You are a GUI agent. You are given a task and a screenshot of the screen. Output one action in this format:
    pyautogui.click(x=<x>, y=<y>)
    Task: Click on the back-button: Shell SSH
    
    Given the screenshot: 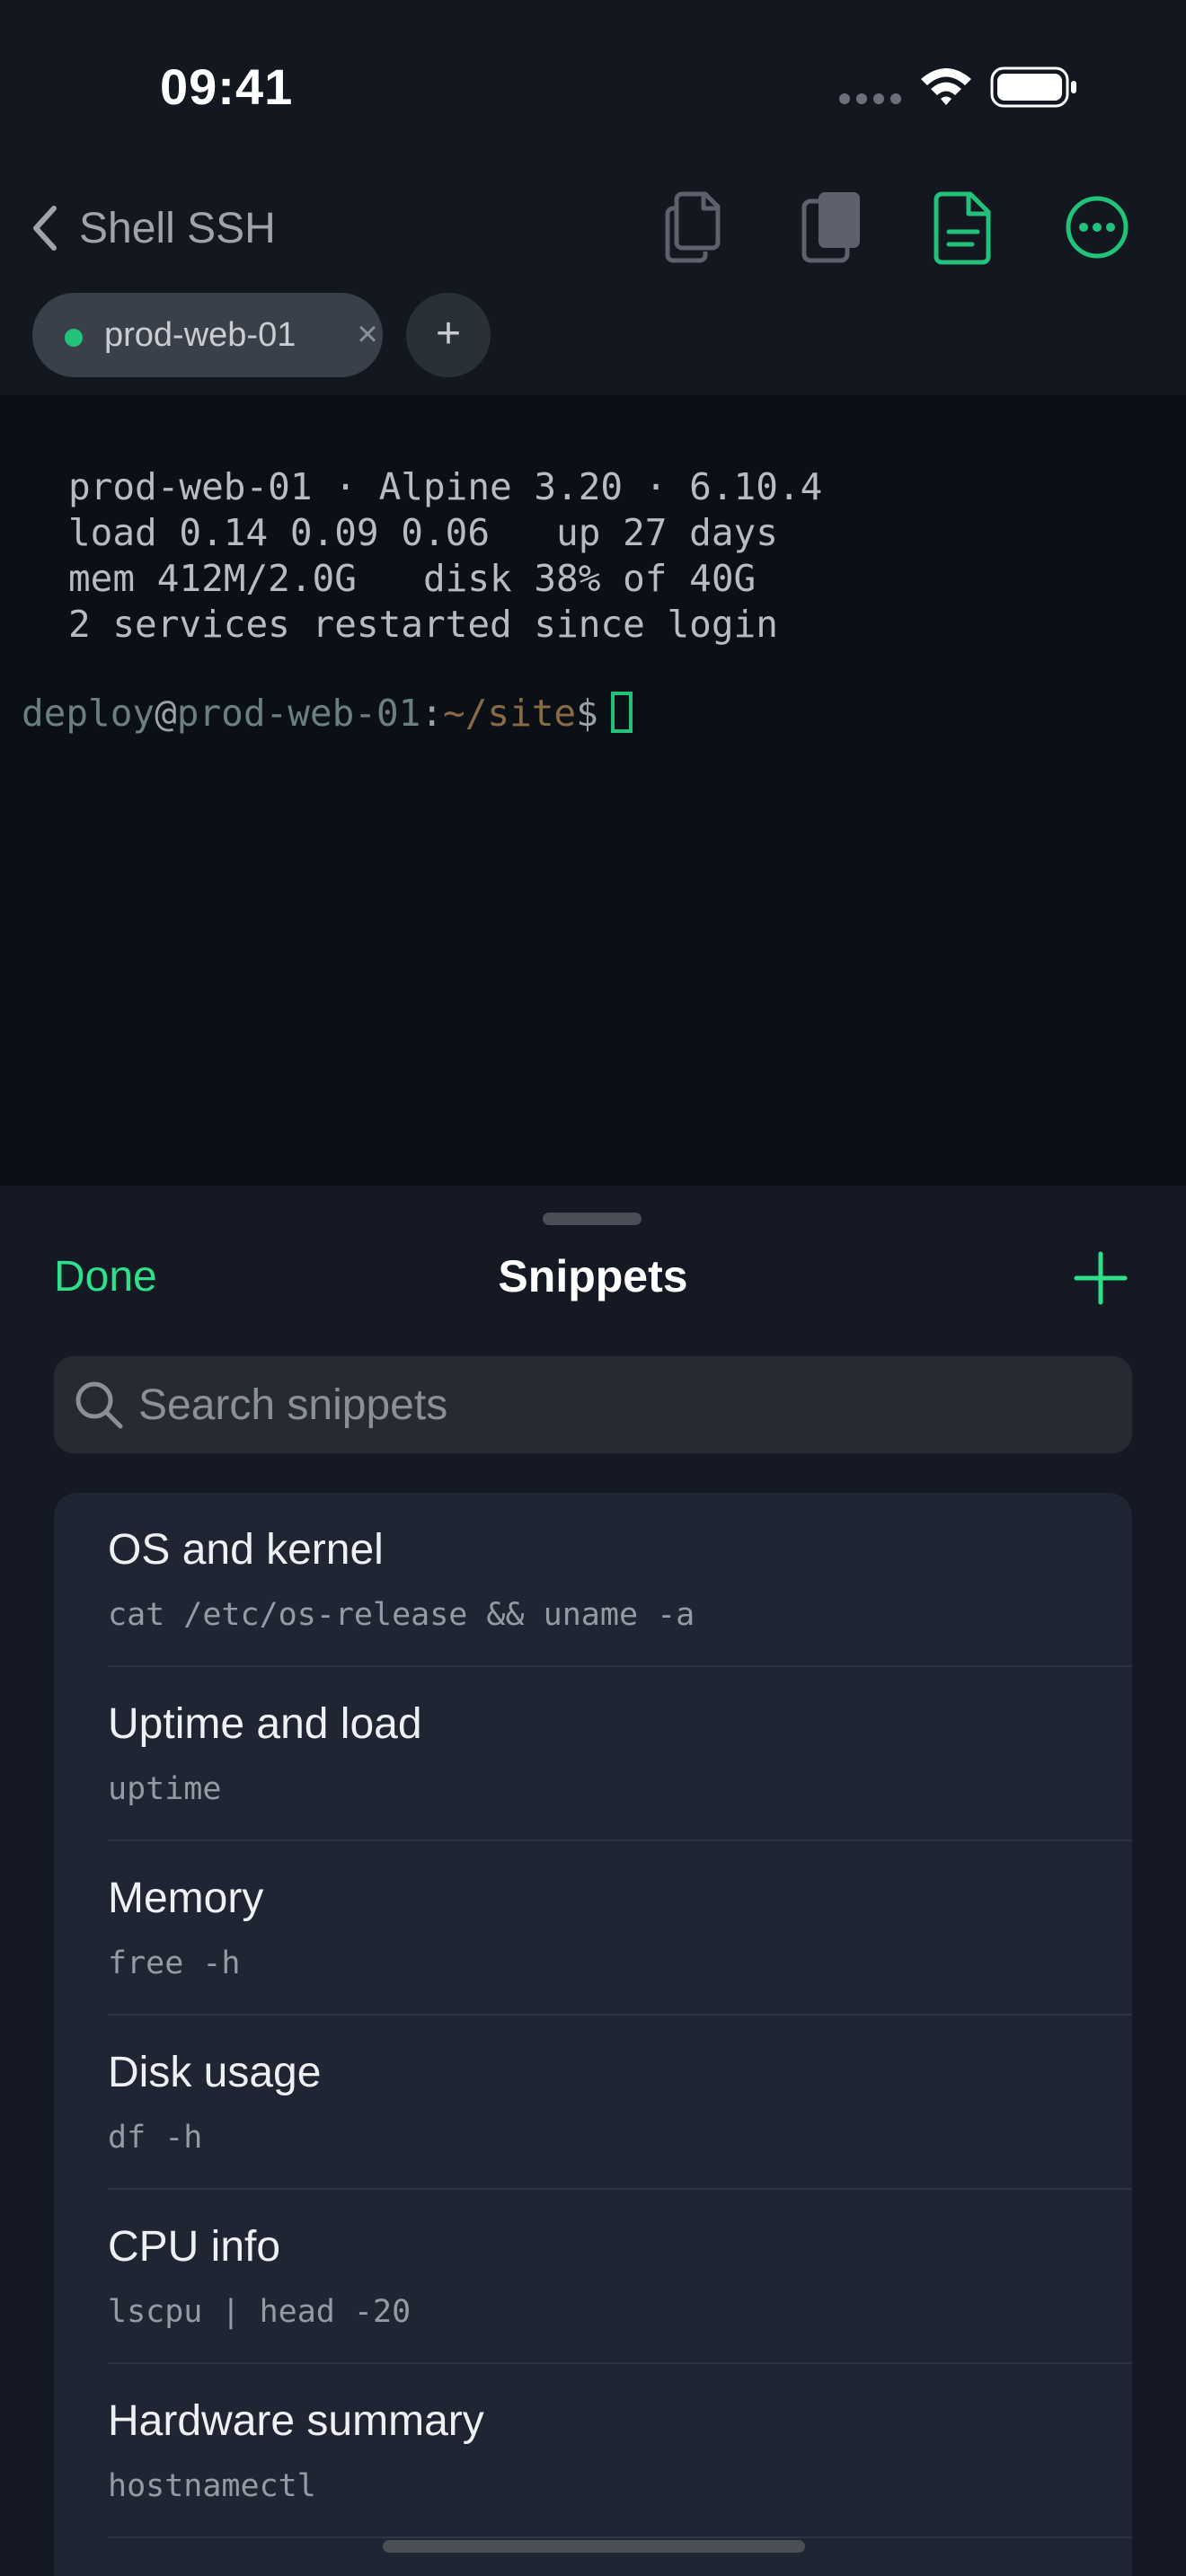 What is the action you would take?
    pyautogui.click(x=151, y=228)
    